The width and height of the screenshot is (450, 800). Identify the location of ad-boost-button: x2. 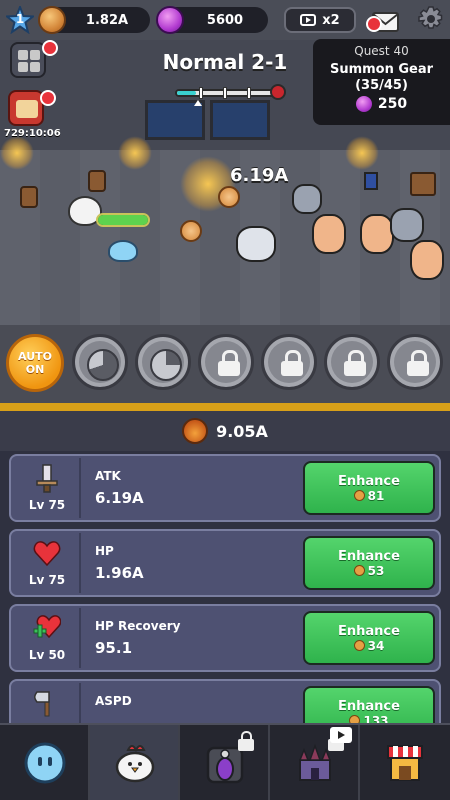
(320, 20).